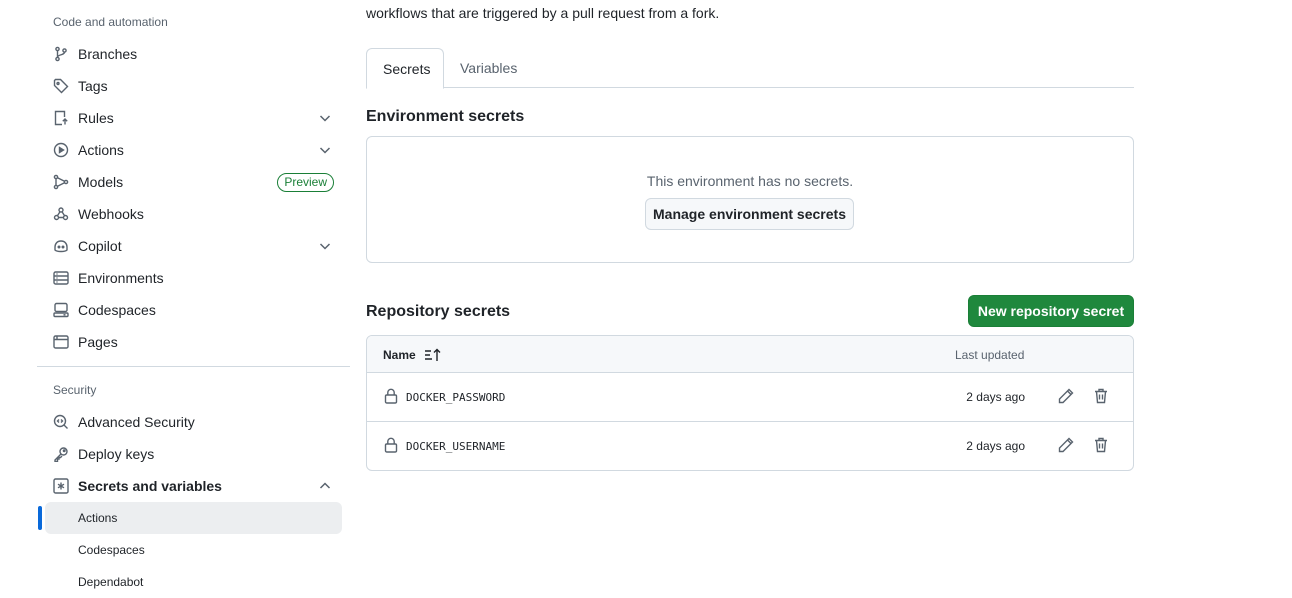  Describe the element at coordinates (438, 311) in the screenshot. I see `repository-secrets-heading: Repository secrets` at that location.